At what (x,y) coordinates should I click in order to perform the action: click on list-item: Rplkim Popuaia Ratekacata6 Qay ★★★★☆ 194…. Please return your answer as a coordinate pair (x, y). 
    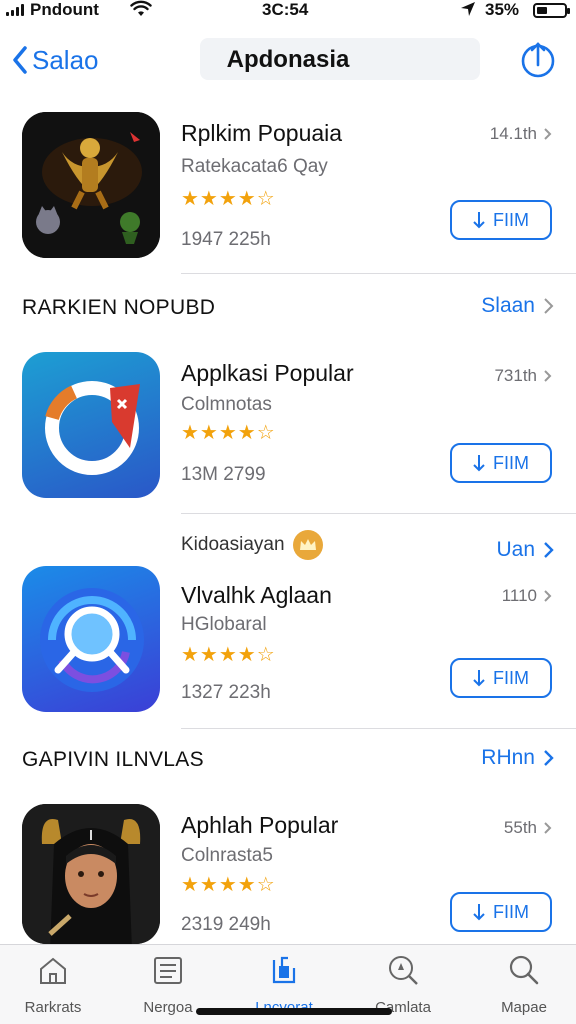
    Looking at the image, I should click on (288, 187).